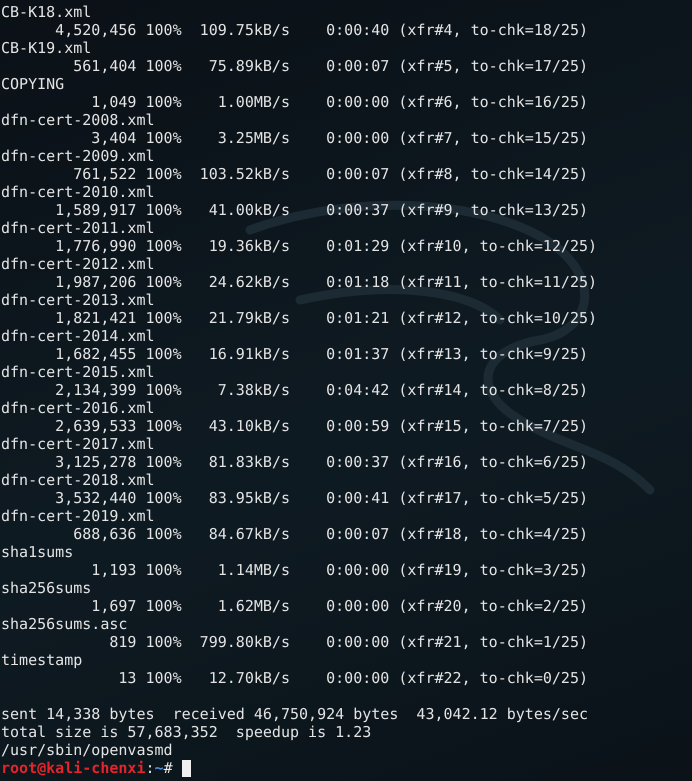 This screenshot has height=781, width=692. Describe the element at coordinates (159, 768) in the screenshot. I see `prompt-path: ~` at that location.